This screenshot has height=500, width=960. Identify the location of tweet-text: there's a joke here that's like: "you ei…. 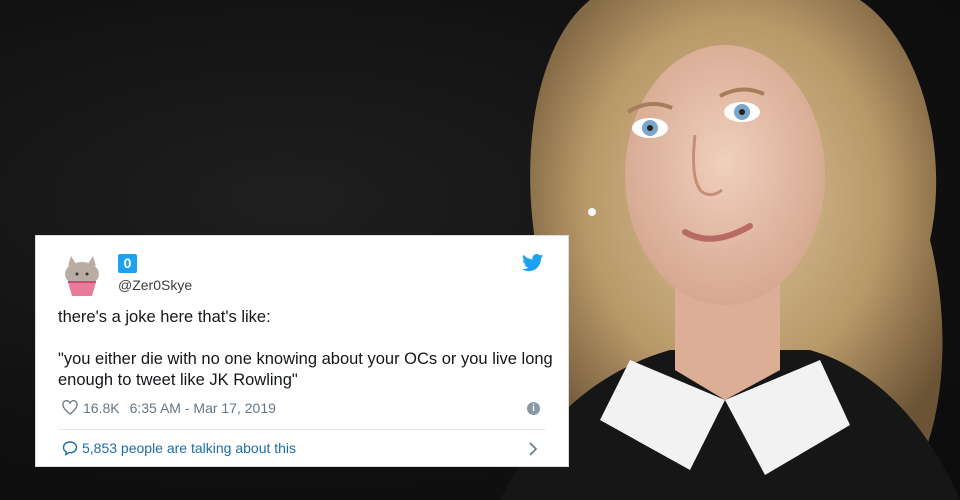
(305, 348).